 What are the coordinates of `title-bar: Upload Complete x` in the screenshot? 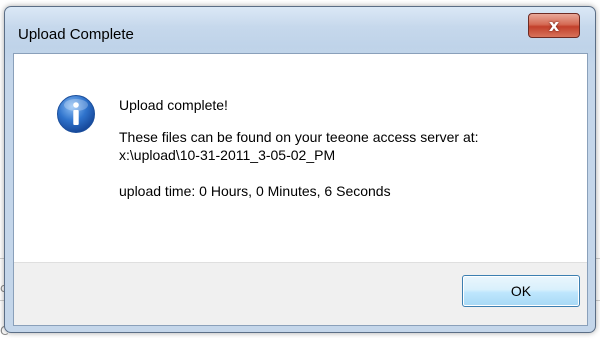 It's located at (300, 30).